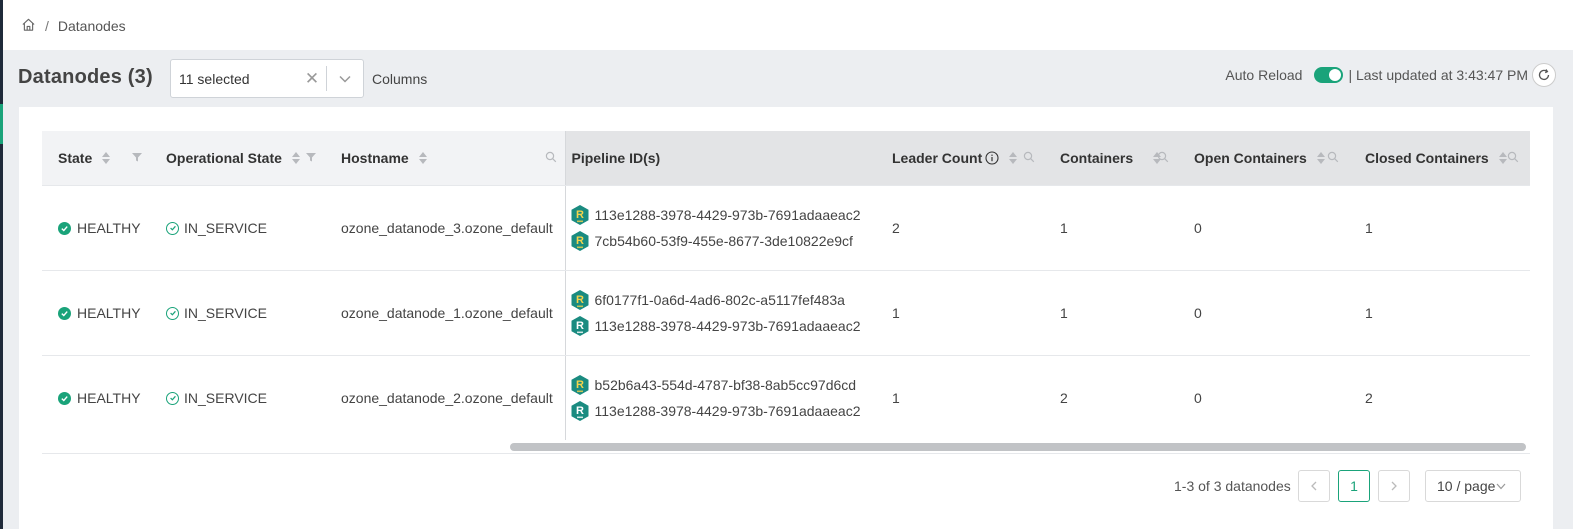  Describe the element at coordinates (1335, 75) in the screenshot. I see `toggle-knob` at that location.